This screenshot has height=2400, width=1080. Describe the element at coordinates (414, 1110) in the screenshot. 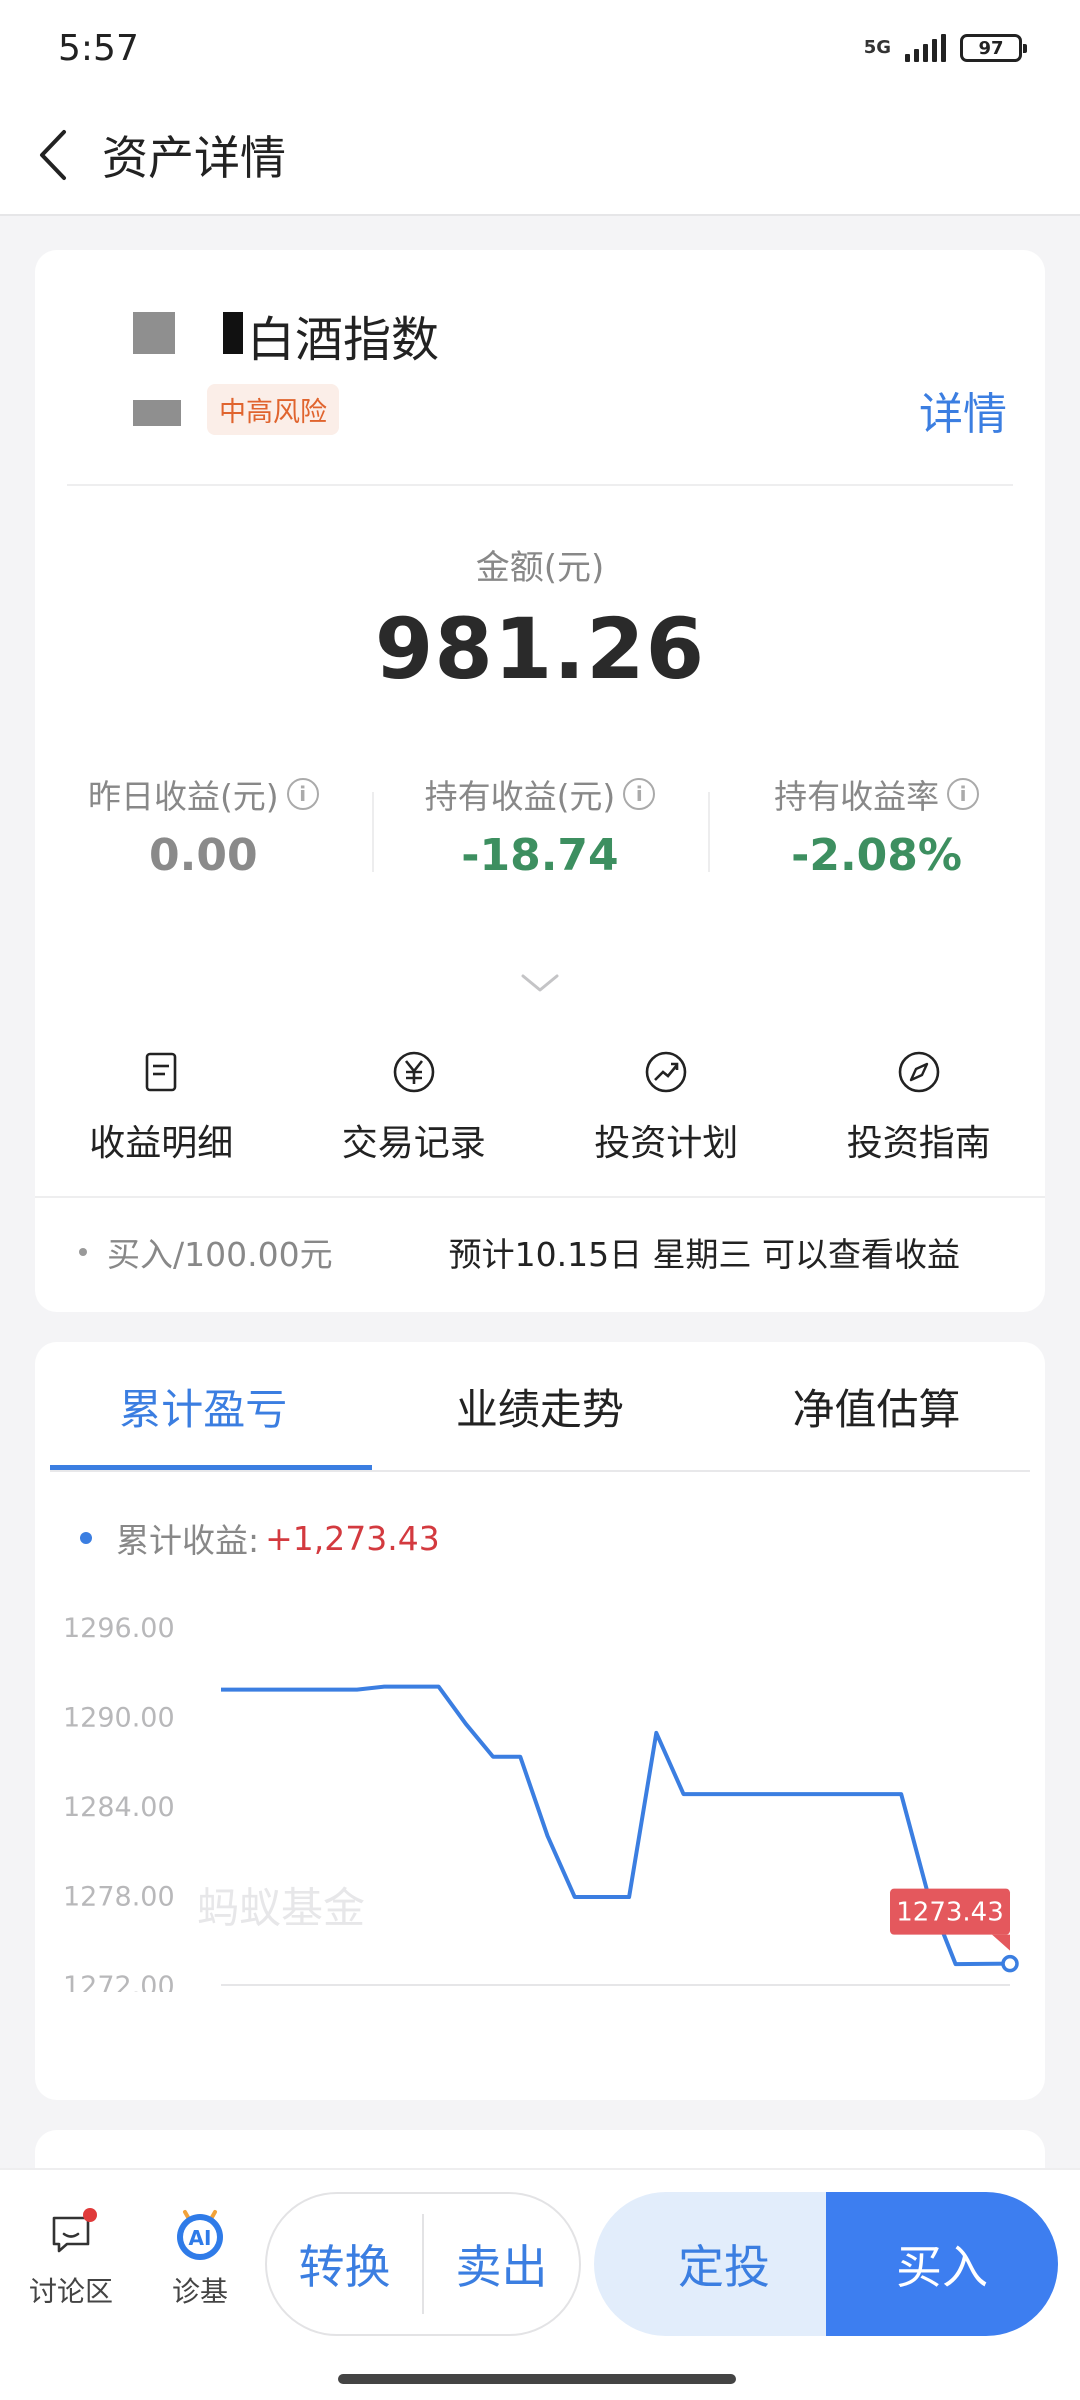

I see `action-trade-records: 交易记录` at that location.